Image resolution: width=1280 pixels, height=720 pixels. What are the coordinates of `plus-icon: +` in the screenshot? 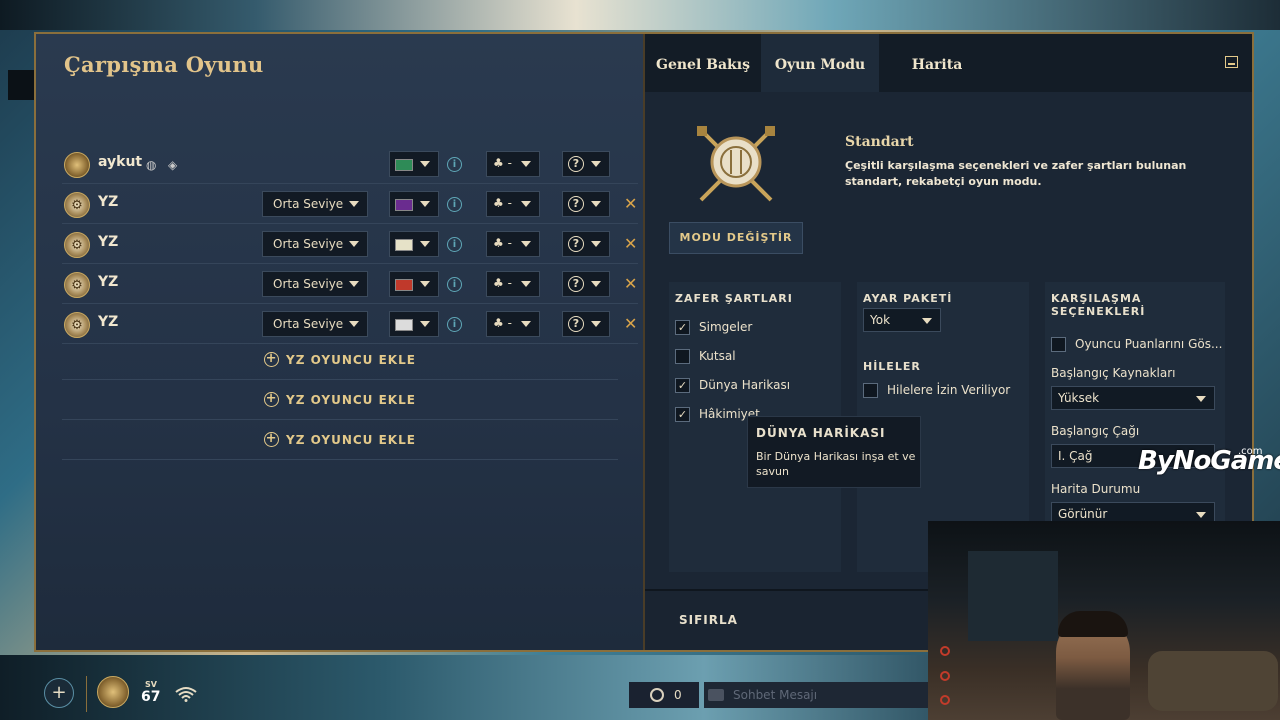 It's located at (272, 399).